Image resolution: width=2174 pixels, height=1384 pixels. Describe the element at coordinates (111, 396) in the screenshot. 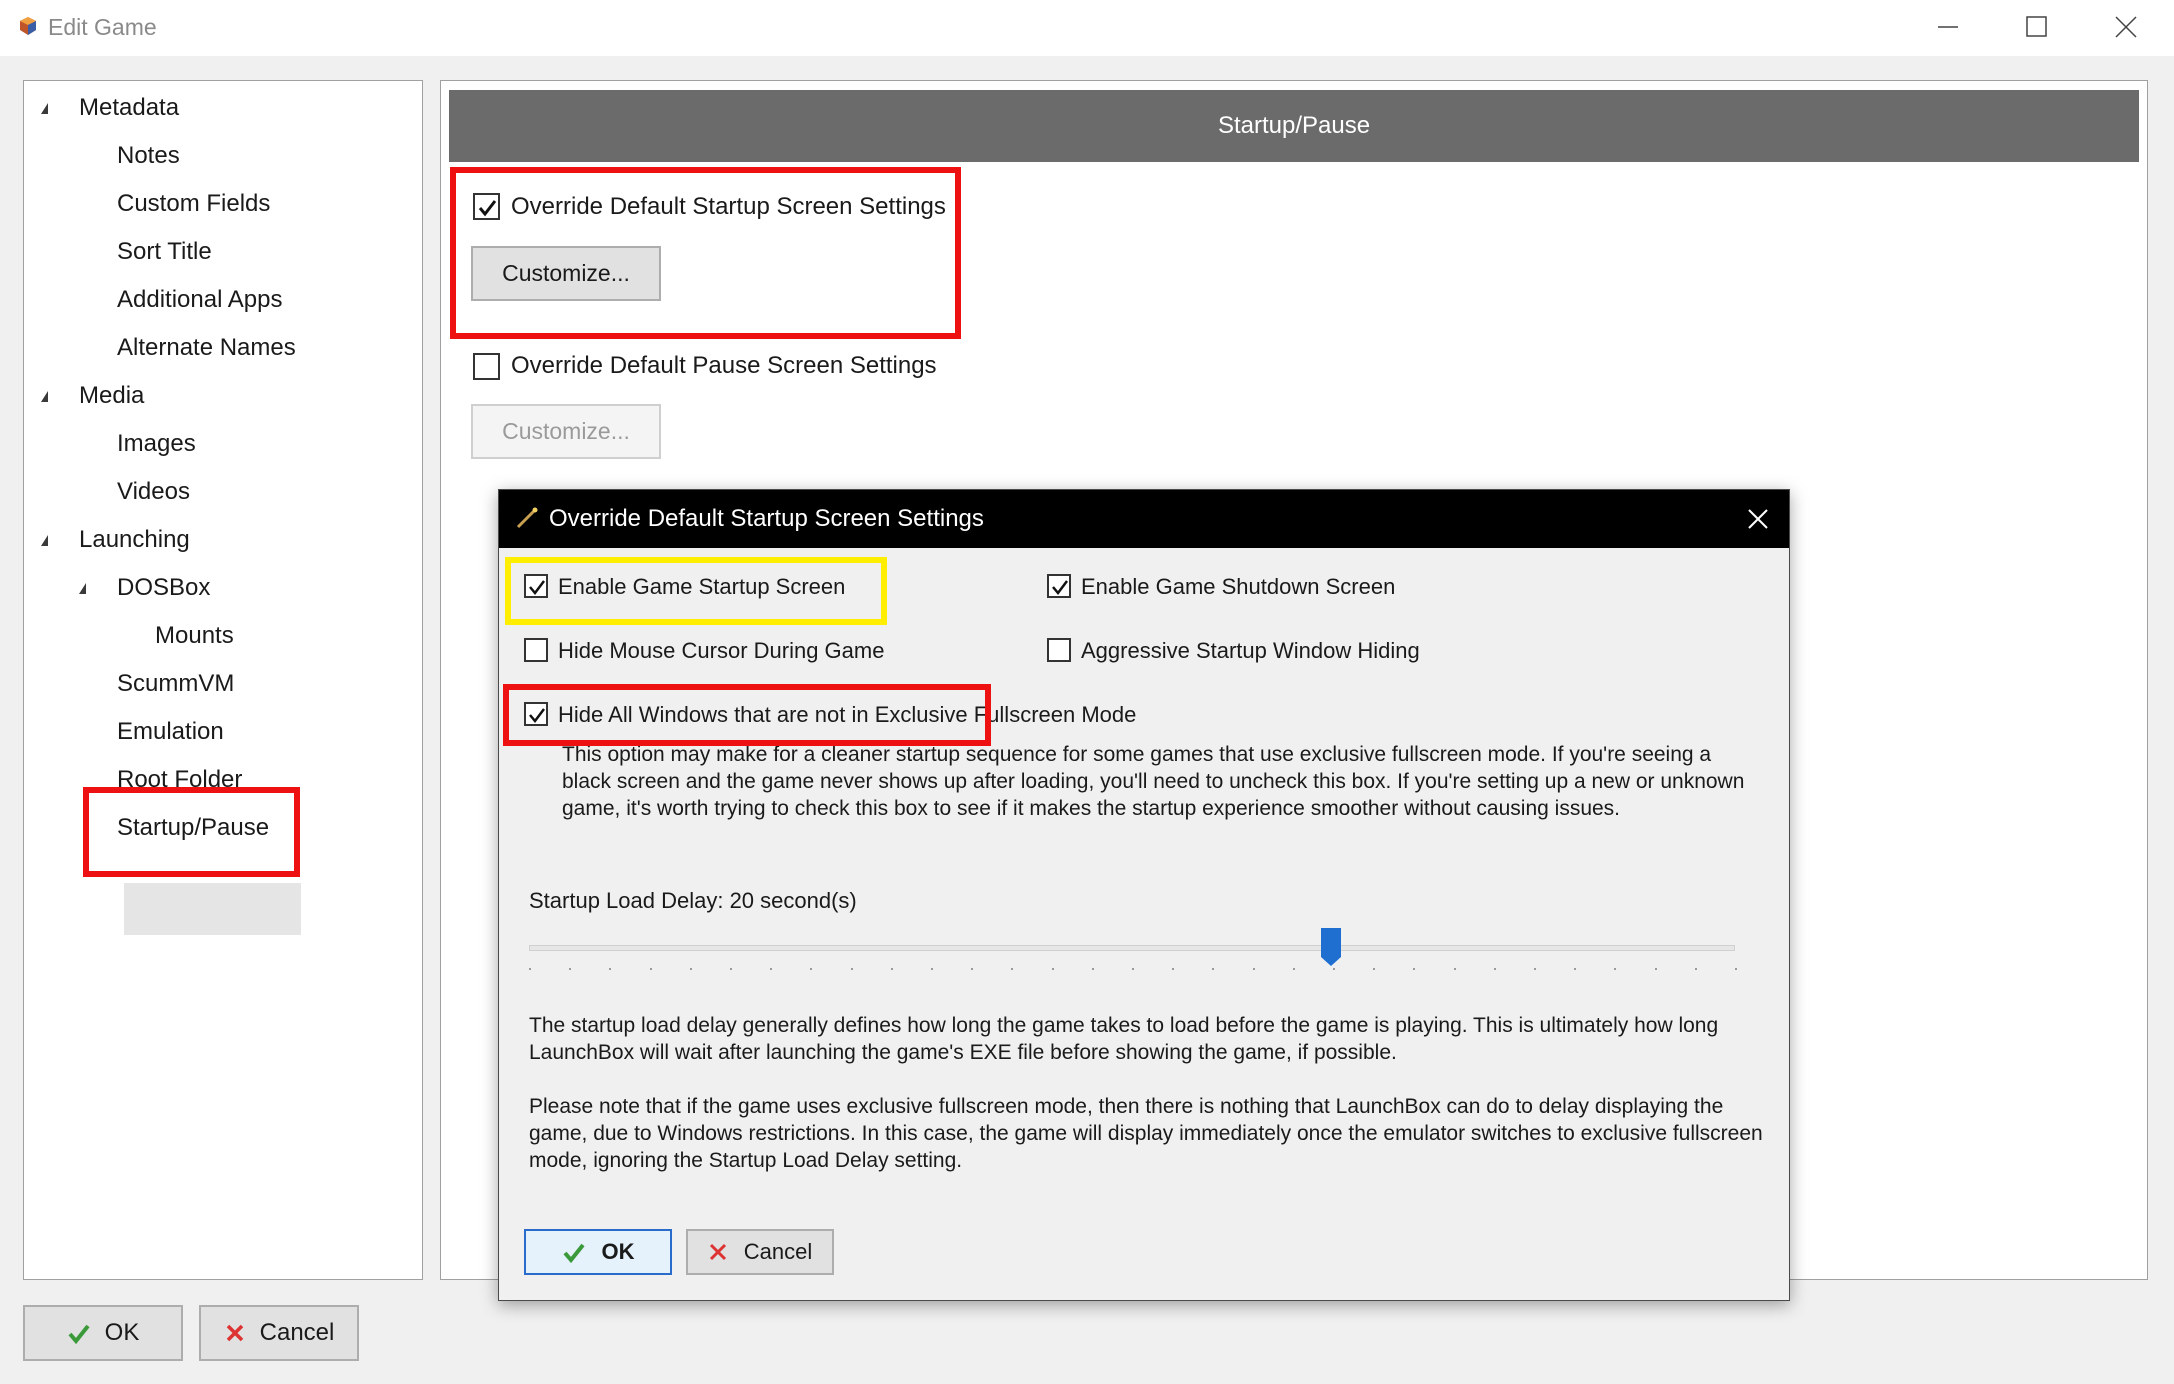

I see `tree-item-media: Media` at that location.